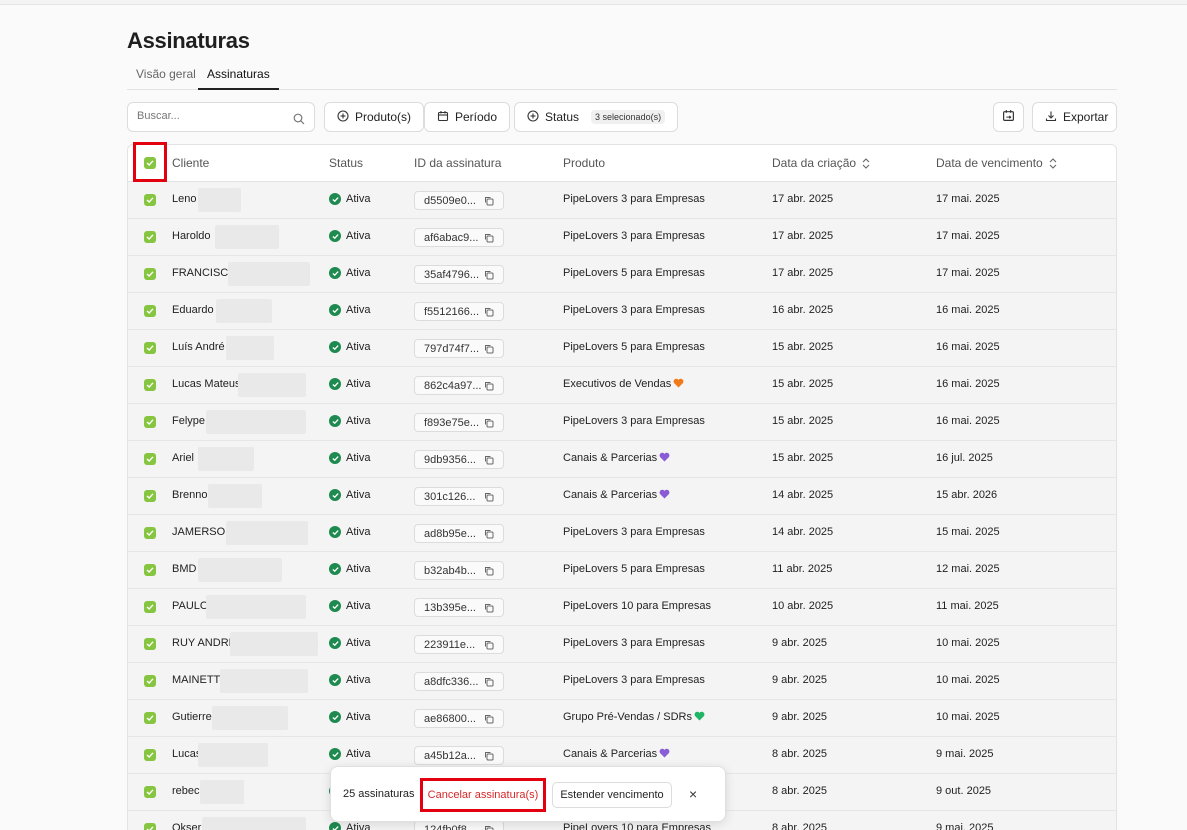 Image resolution: width=1187 pixels, height=830 pixels. Describe the element at coordinates (800, 717) in the screenshot. I see `created-date: 9 abr. 2025` at that location.